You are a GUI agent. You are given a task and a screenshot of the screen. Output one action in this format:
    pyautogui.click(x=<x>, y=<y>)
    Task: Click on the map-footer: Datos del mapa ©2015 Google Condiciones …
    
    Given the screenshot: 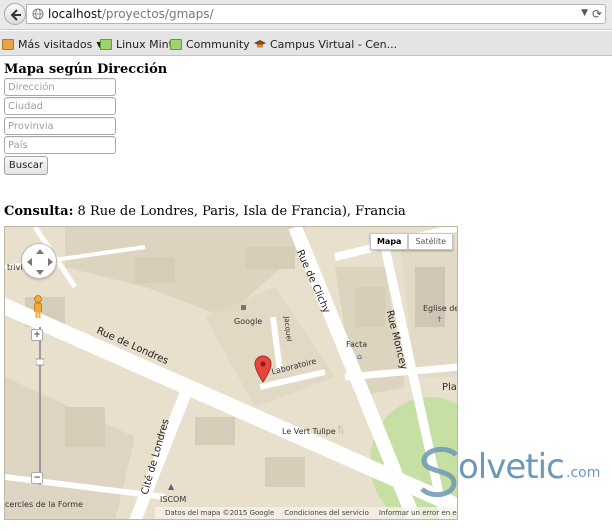 What is the action you would take?
    pyautogui.click(x=306, y=513)
    